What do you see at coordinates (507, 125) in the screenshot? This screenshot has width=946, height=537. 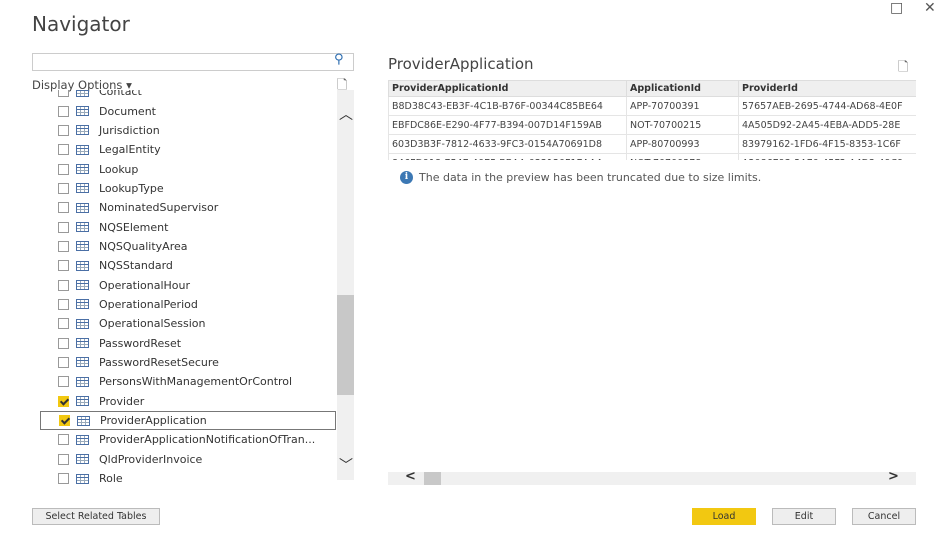 I see `table-cell: EBFDC86E-E290-4F77-B394-007D14F159AB` at bounding box center [507, 125].